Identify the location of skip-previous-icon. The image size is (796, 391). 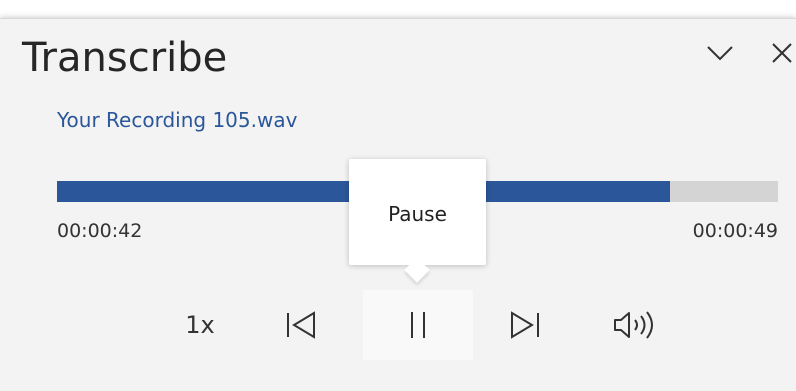
(301, 325).